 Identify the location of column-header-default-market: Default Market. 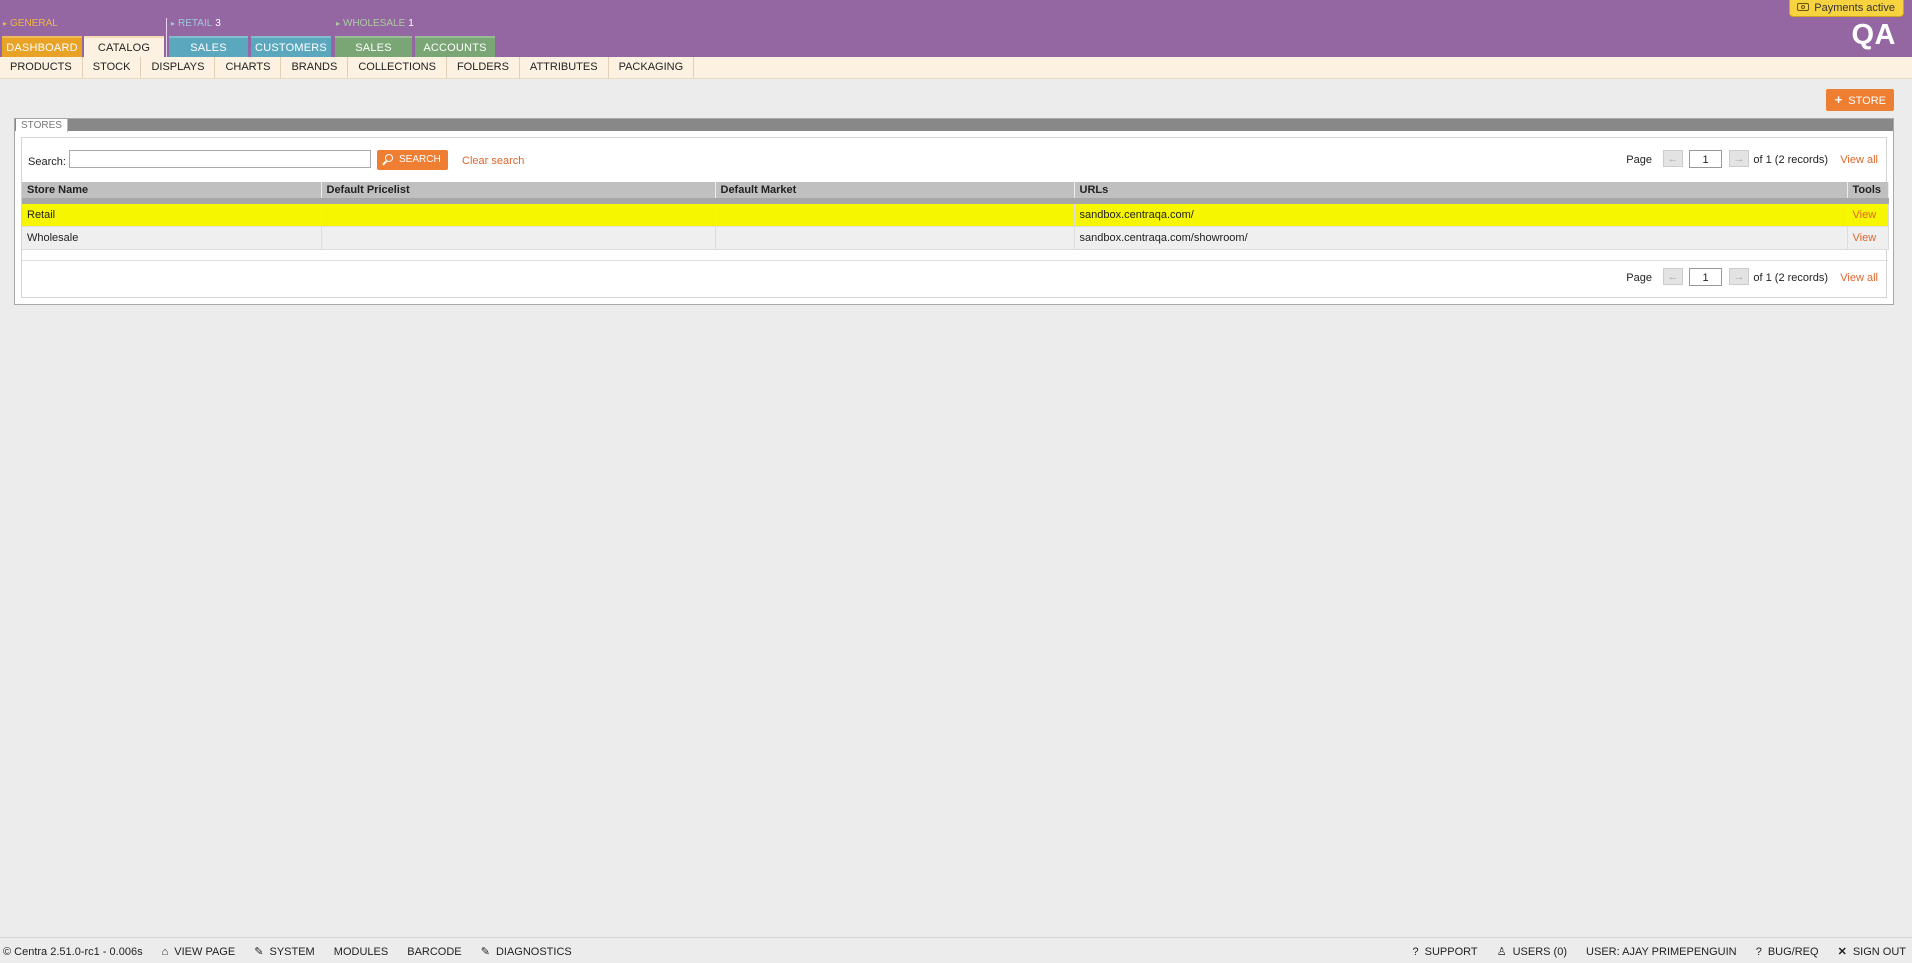
(895, 193).